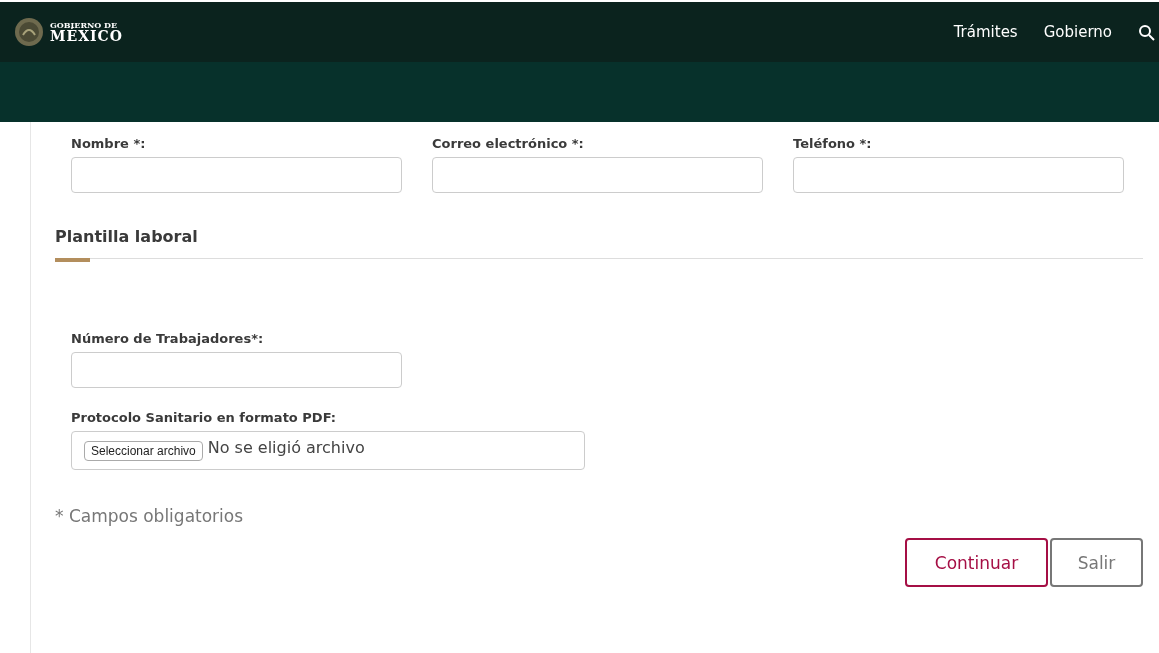  I want to click on choose-file-button: Seleccionar archivo, so click(143, 450).